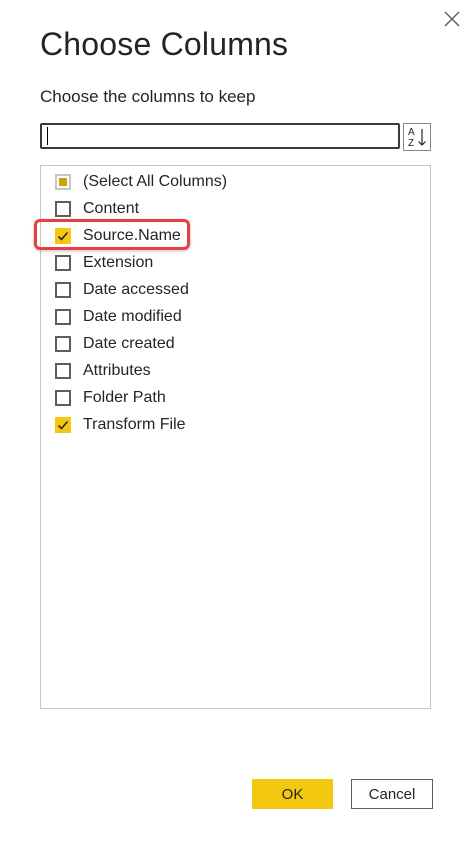 This screenshot has width=474, height=848. Describe the element at coordinates (452, 19) in the screenshot. I see `close-icon` at that location.